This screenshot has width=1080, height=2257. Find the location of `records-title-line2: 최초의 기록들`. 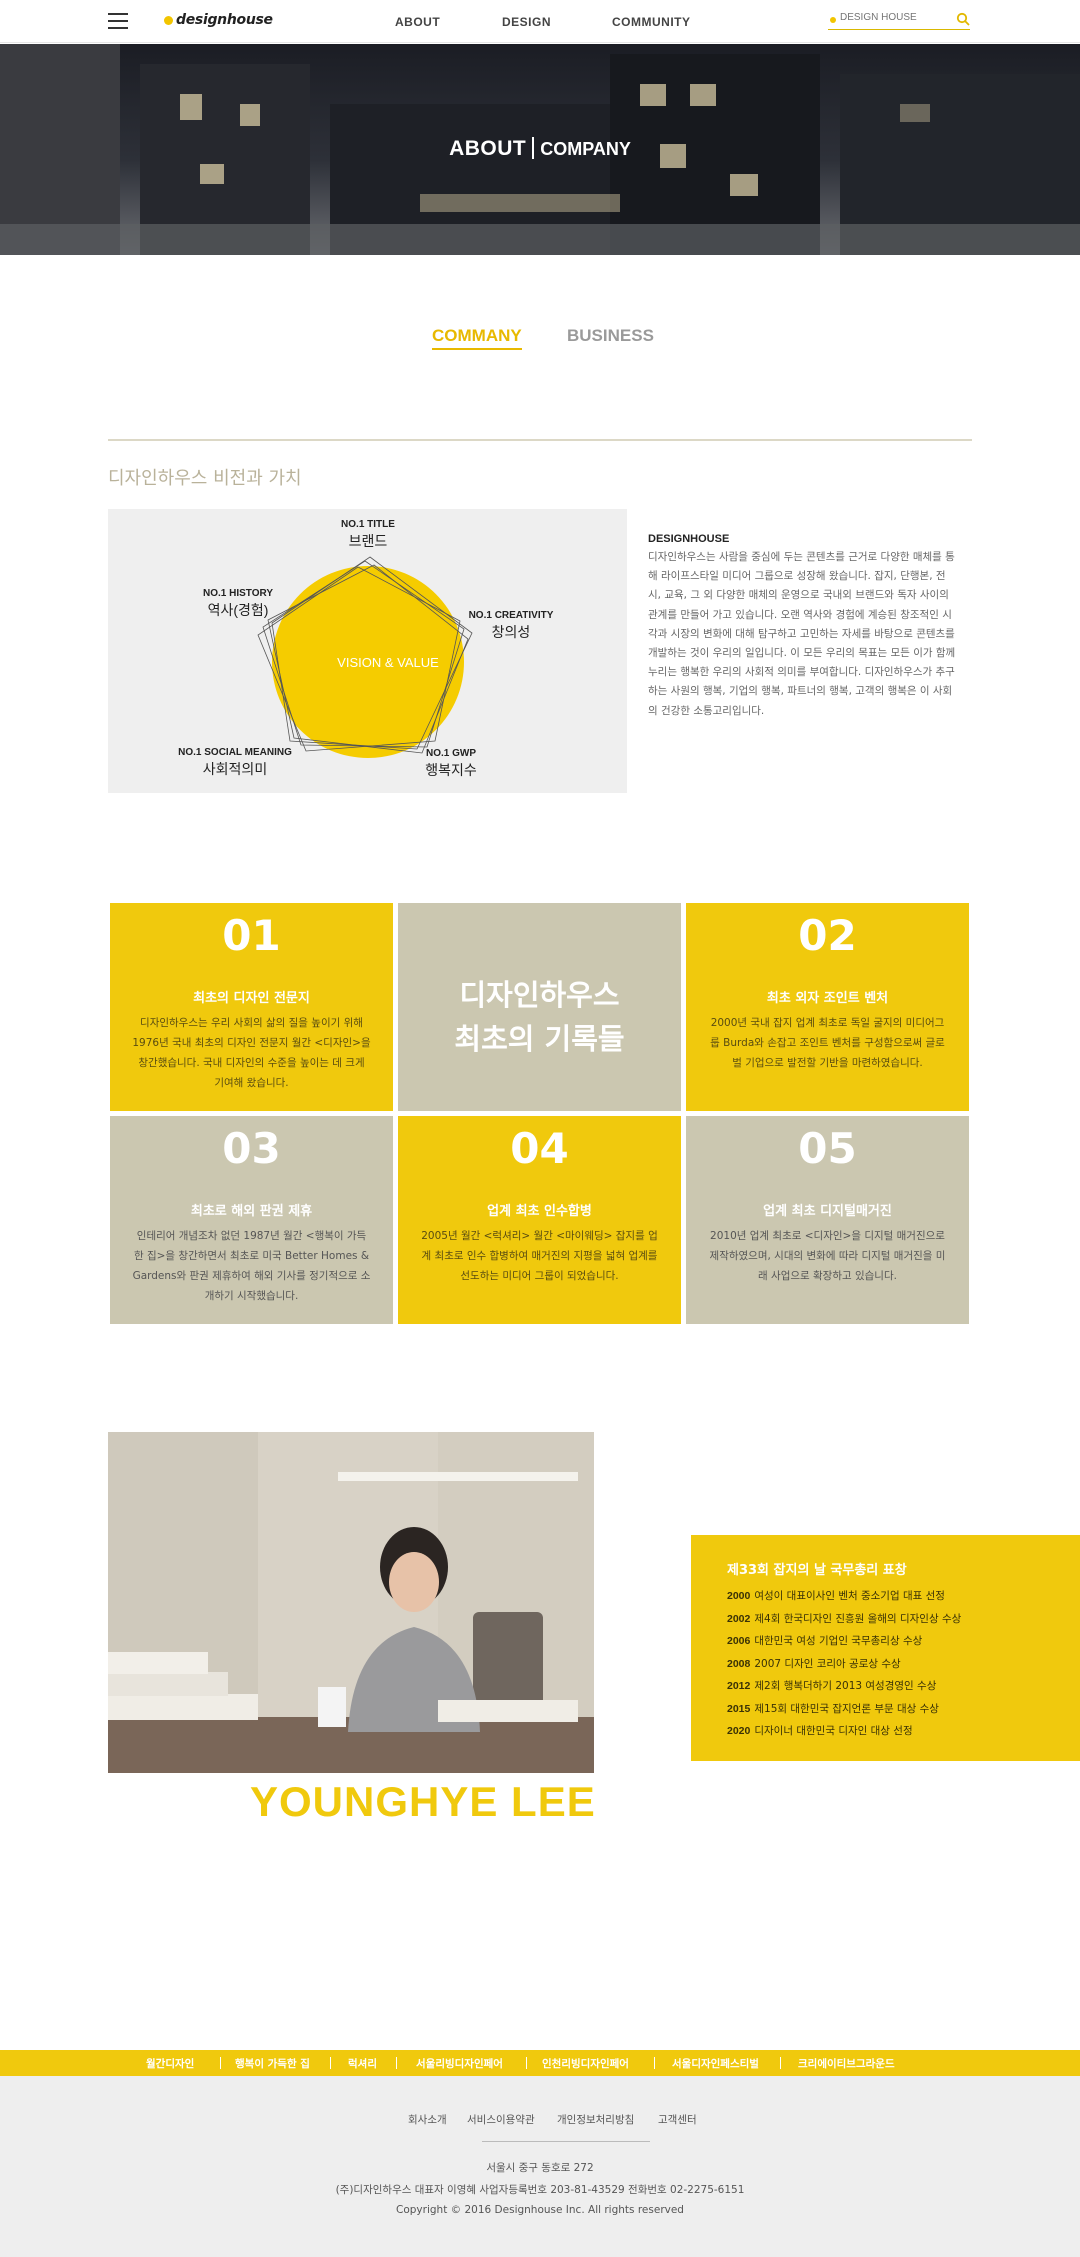

records-title-line2: 최초의 기록들 is located at coordinates (539, 1039).